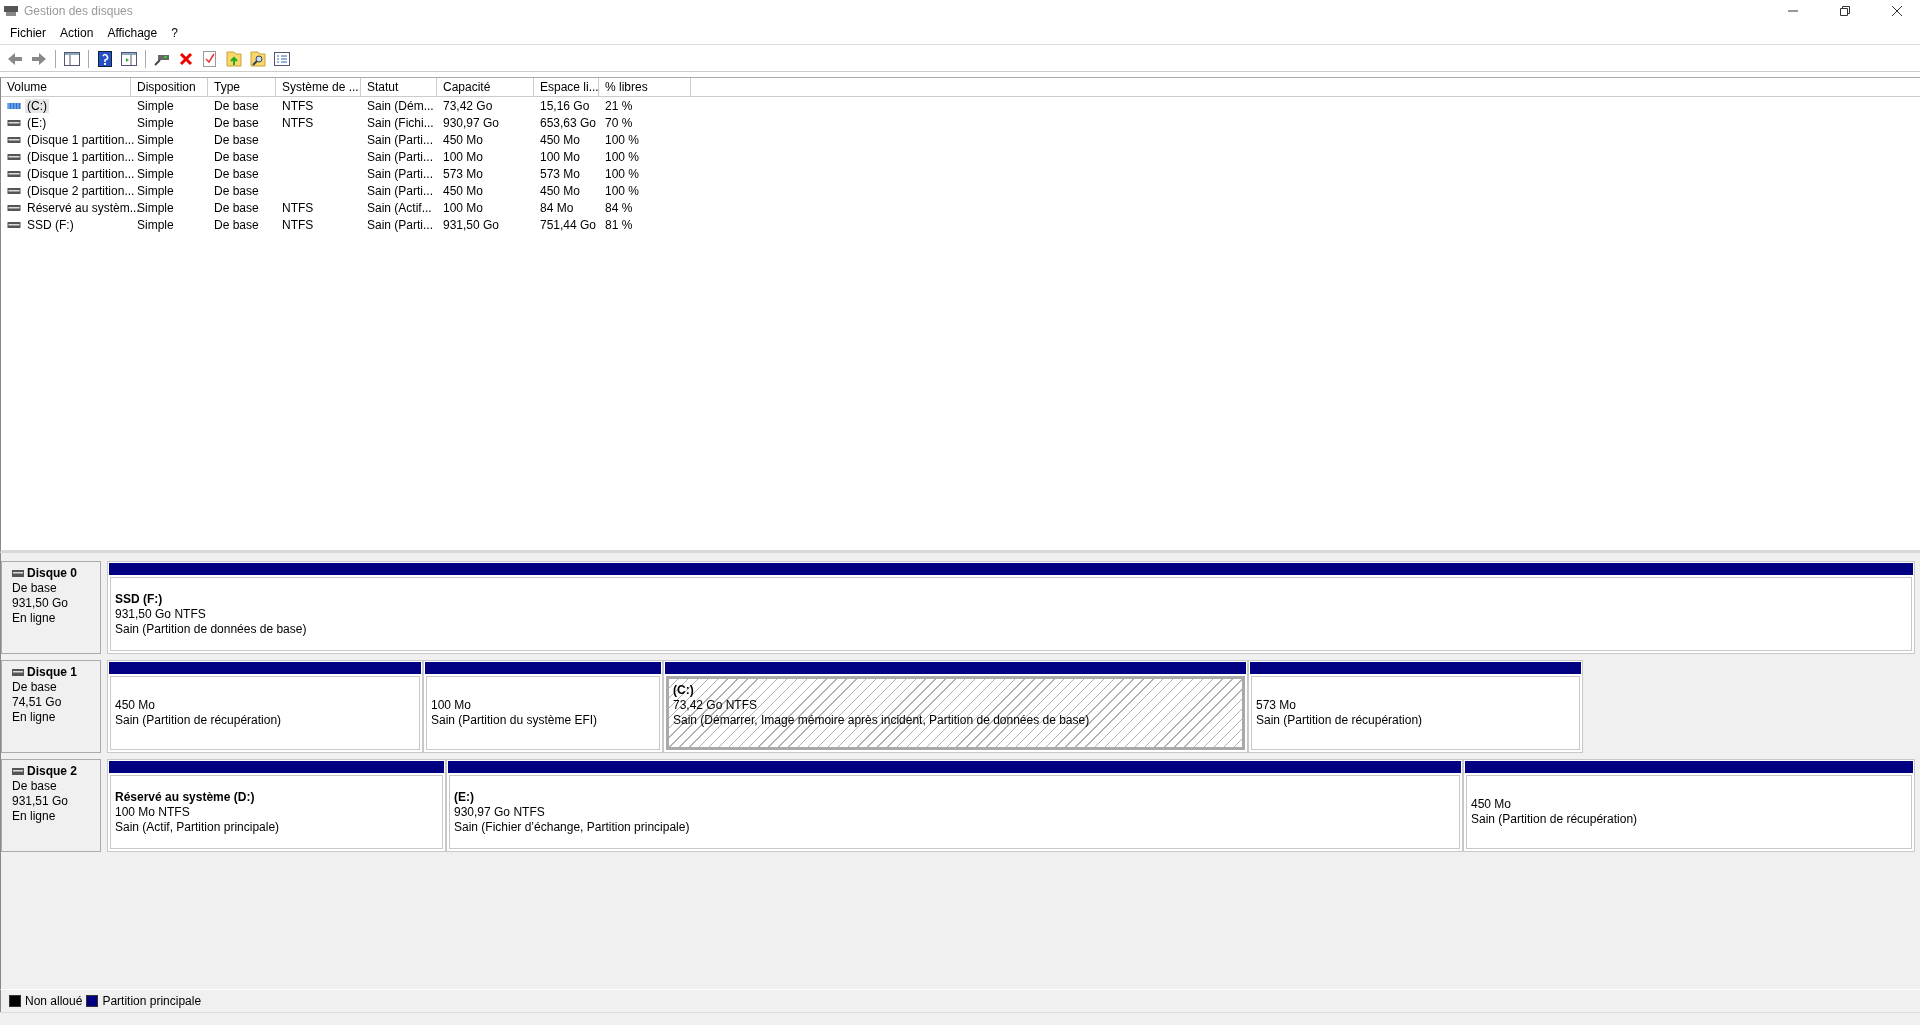 Image resolution: width=1920 pixels, height=1025 pixels. I want to click on partition-block: Réservé au système (D:) 100 Mo NTFS Sain (Actif, Partition principale), so click(276, 805).